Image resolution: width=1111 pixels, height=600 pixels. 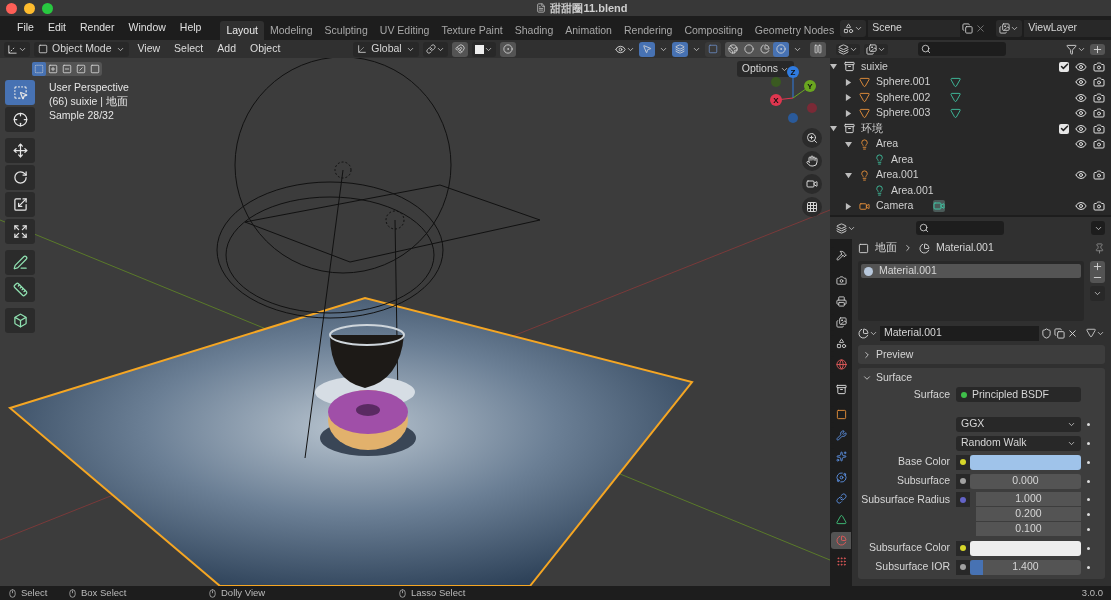 What do you see at coordinates (1028, 499) in the screenshot?
I see `number-field: 1.000` at bounding box center [1028, 499].